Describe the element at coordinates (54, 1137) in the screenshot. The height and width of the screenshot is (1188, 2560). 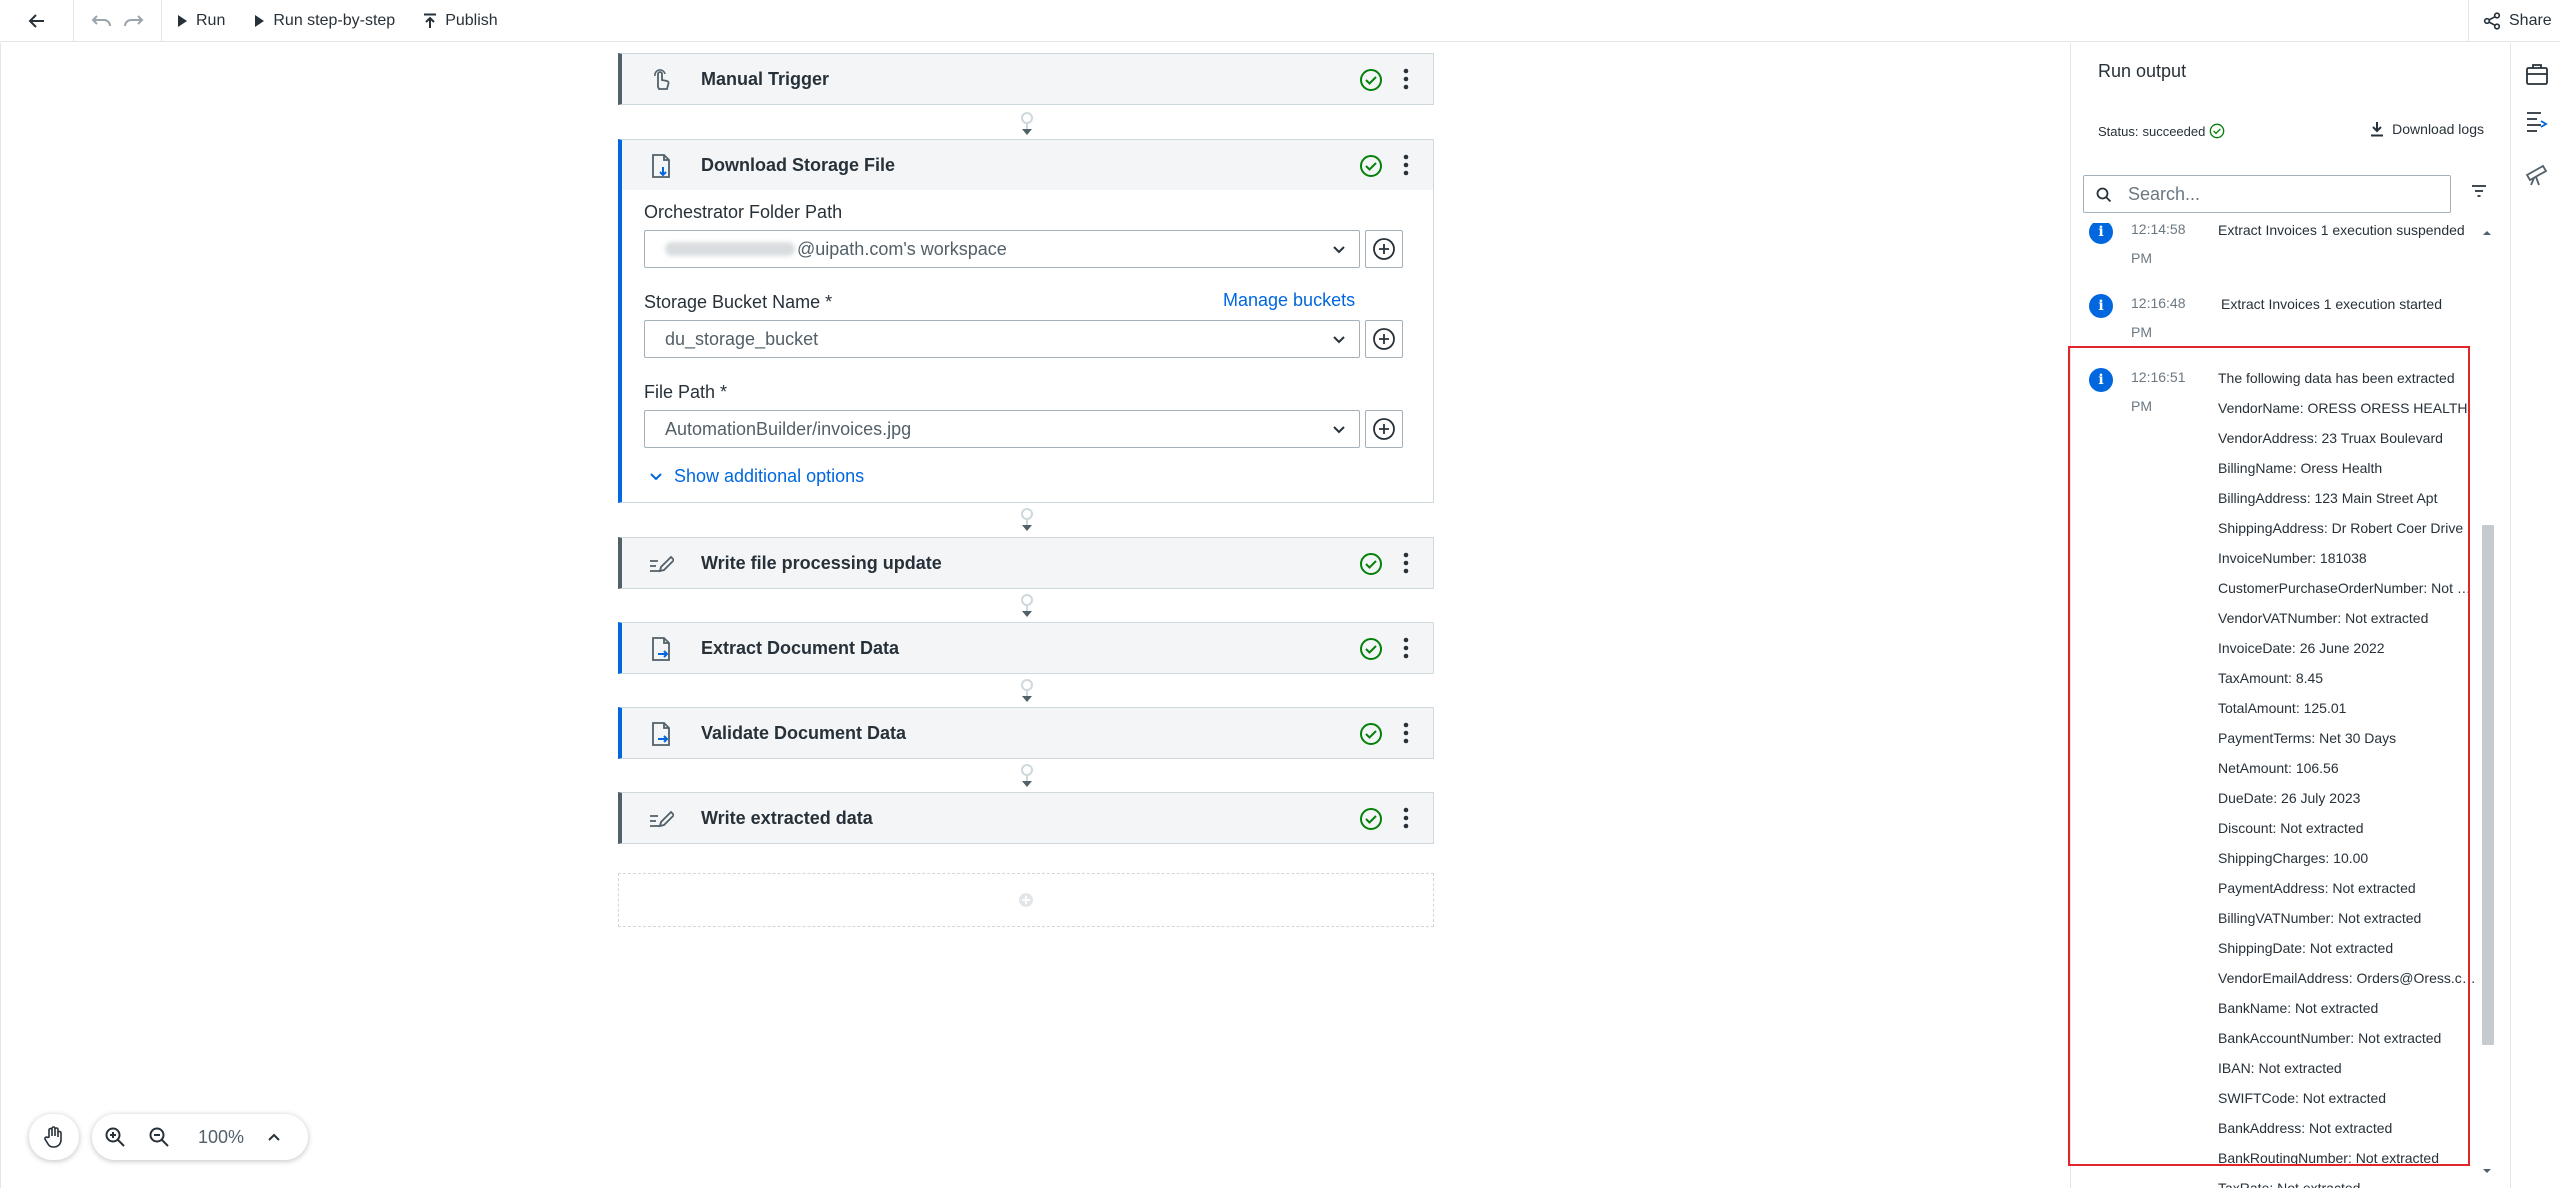
I see `pan-mode-button` at that location.